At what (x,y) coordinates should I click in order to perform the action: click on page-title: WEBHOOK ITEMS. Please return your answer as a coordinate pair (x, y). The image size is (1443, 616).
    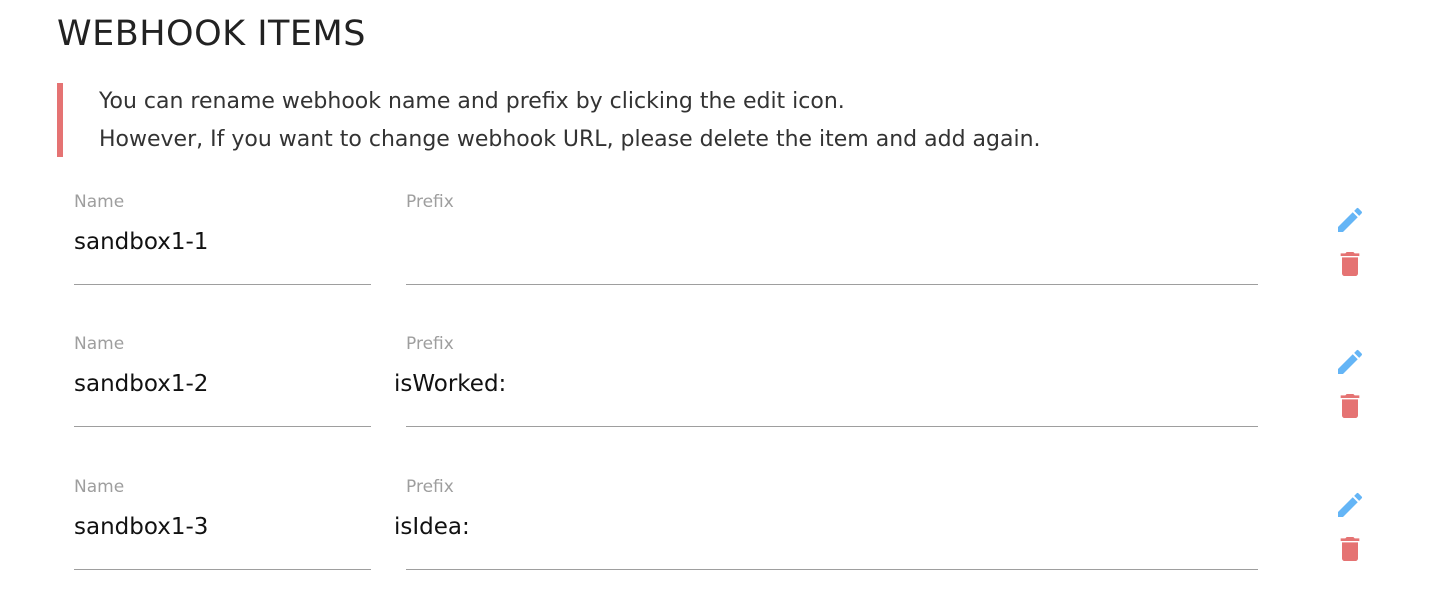
    Looking at the image, I should click on (211, 34).